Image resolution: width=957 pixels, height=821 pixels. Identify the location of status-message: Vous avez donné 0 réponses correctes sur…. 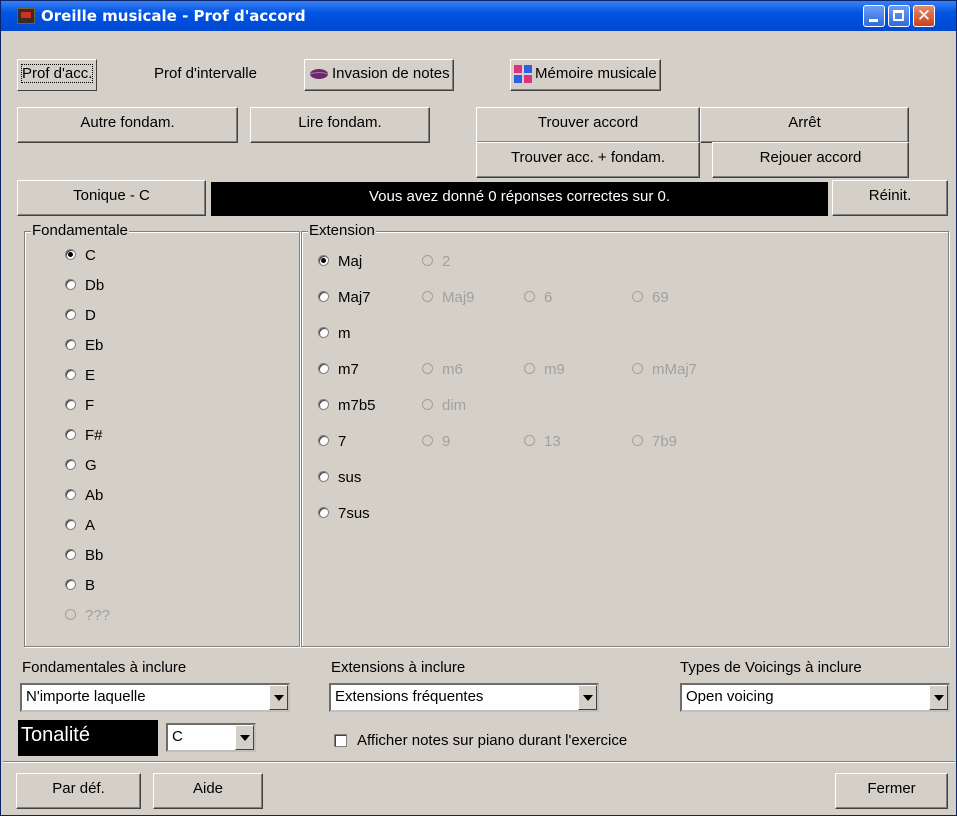
(519, 199).